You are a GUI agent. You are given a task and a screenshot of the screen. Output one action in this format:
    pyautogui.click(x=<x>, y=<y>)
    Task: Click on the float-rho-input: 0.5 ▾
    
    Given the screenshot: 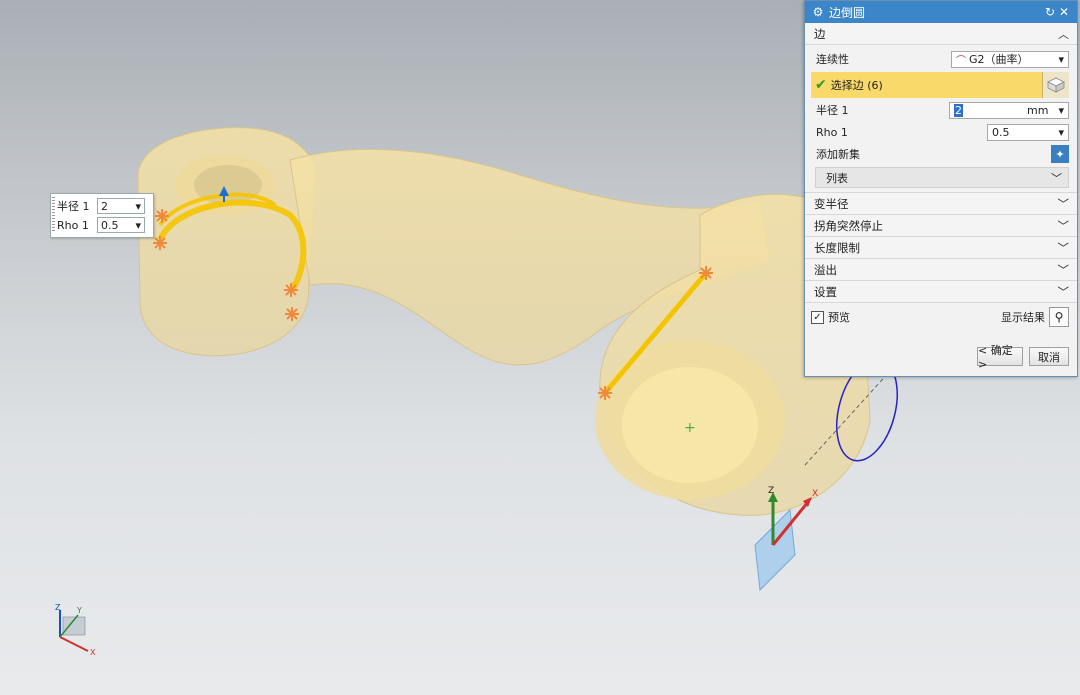 What is the action you would take?
    pyautogui.click(x=121, y=225)
    